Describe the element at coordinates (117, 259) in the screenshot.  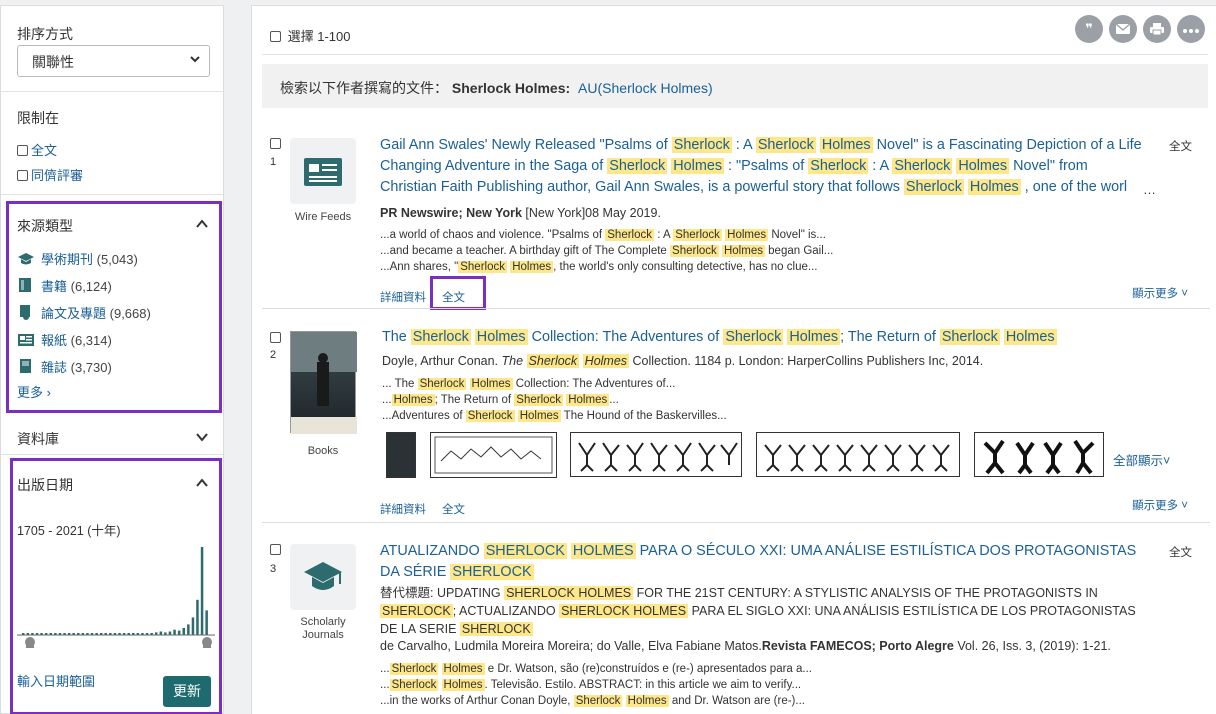
I see `source-type-count: (5,043)` at that location.